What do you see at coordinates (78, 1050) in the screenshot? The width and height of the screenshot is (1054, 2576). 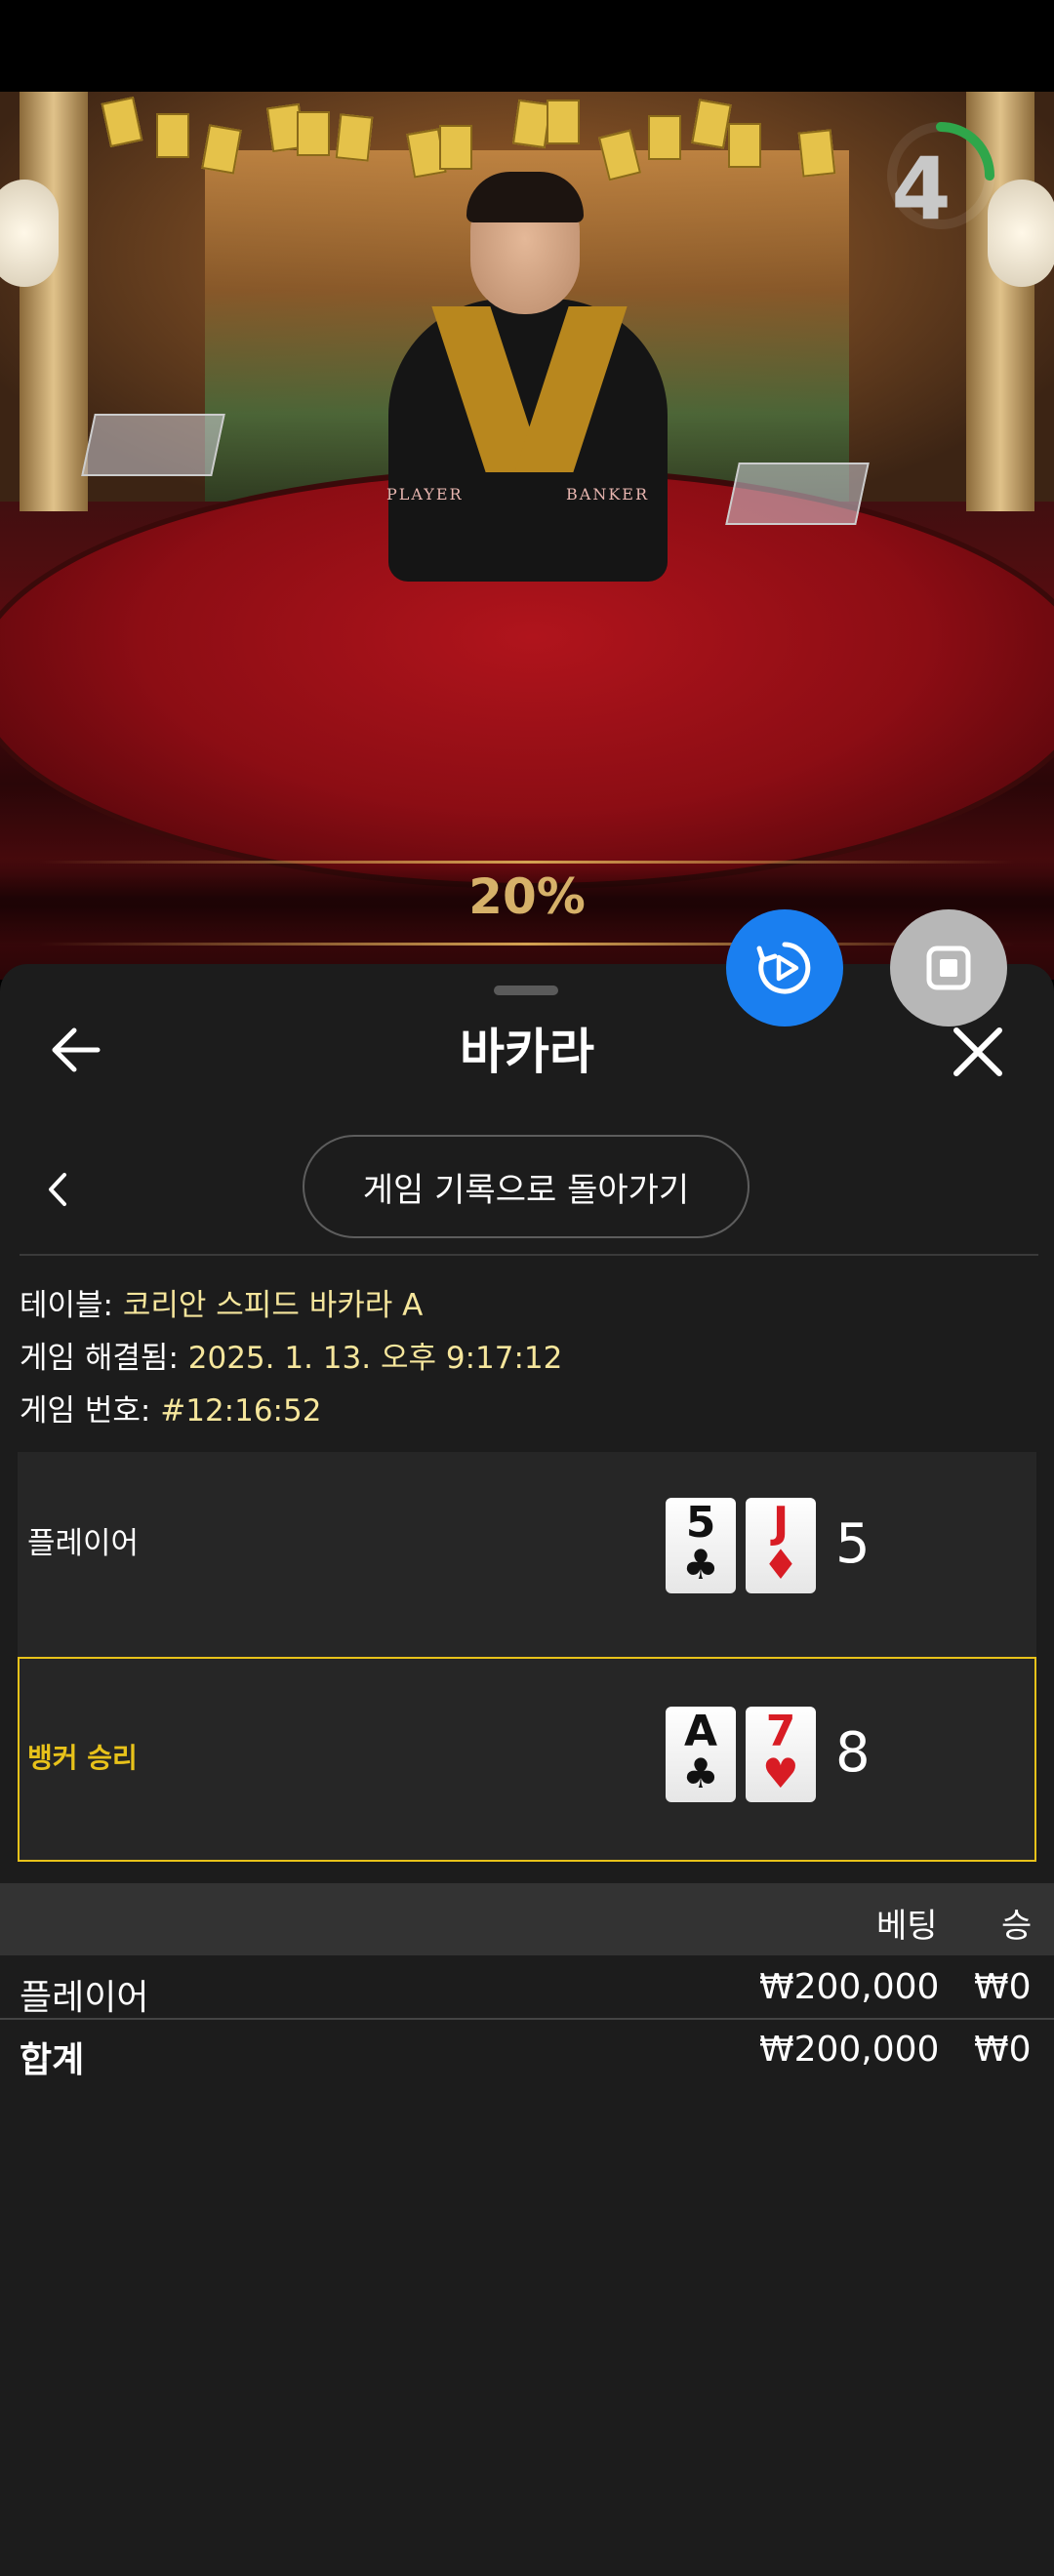 I see `back-arrow-icon` at bounding box center [78, 1050].